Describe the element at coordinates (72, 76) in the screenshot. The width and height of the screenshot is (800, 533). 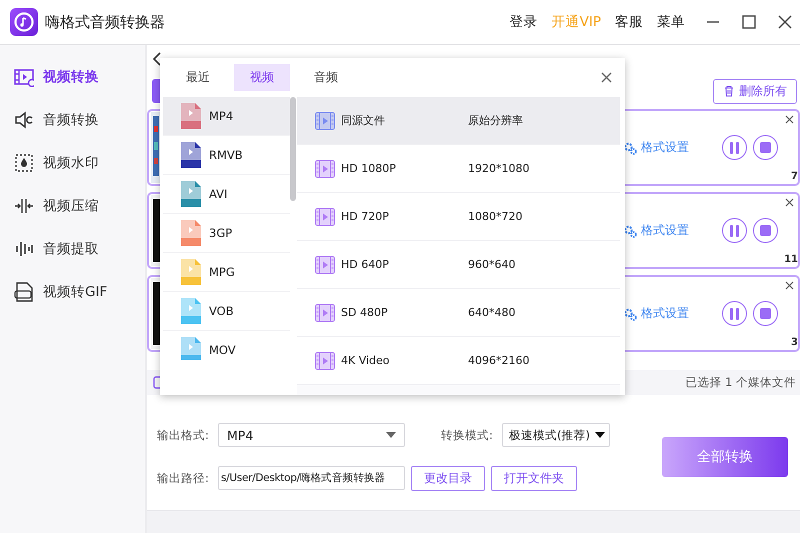
I see `sidebar-item: 视频转换` at that location.